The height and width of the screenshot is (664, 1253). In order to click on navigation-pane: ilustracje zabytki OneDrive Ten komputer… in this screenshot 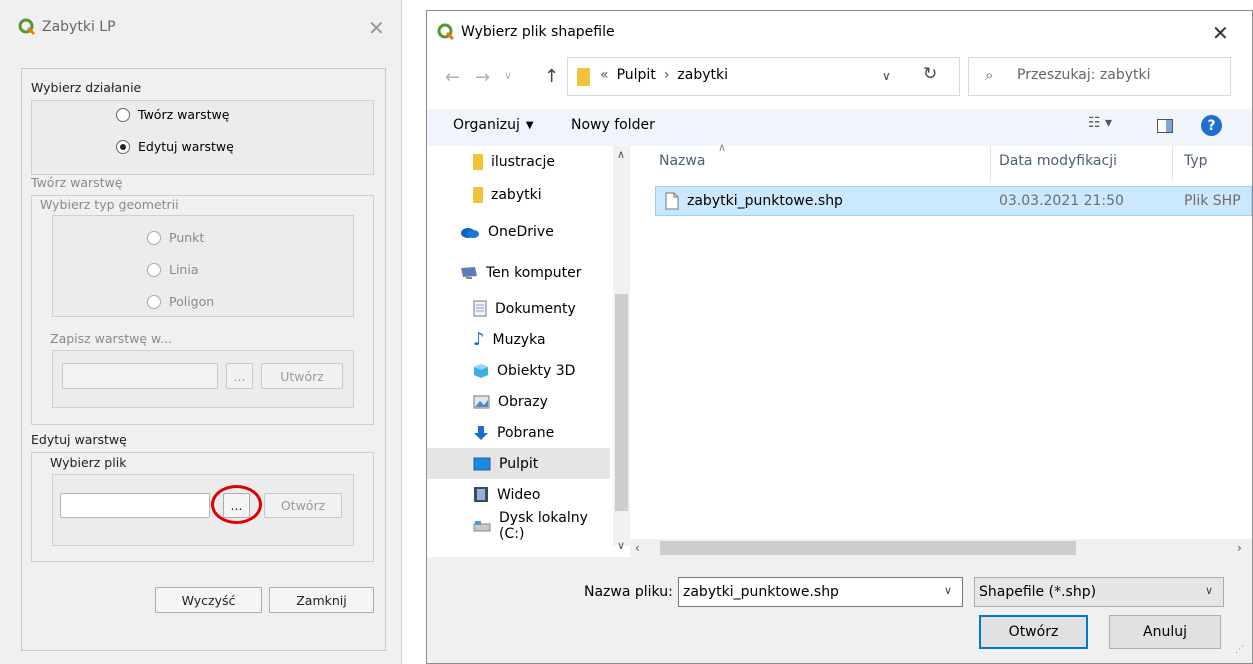, I will do `click(518, 346)`.